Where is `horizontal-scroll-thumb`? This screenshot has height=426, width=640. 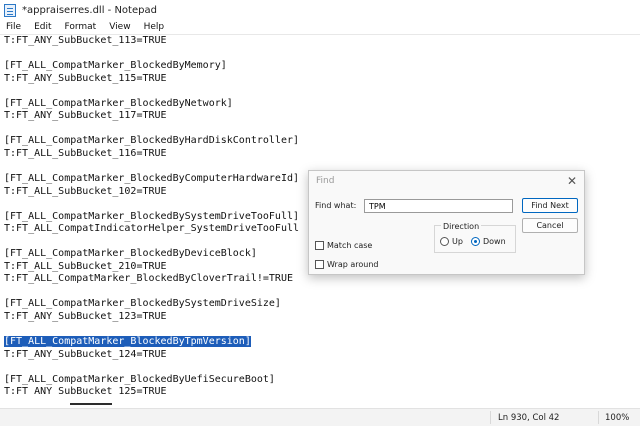 horizontal-scroll-thumb is located at coordinates (91, 404).